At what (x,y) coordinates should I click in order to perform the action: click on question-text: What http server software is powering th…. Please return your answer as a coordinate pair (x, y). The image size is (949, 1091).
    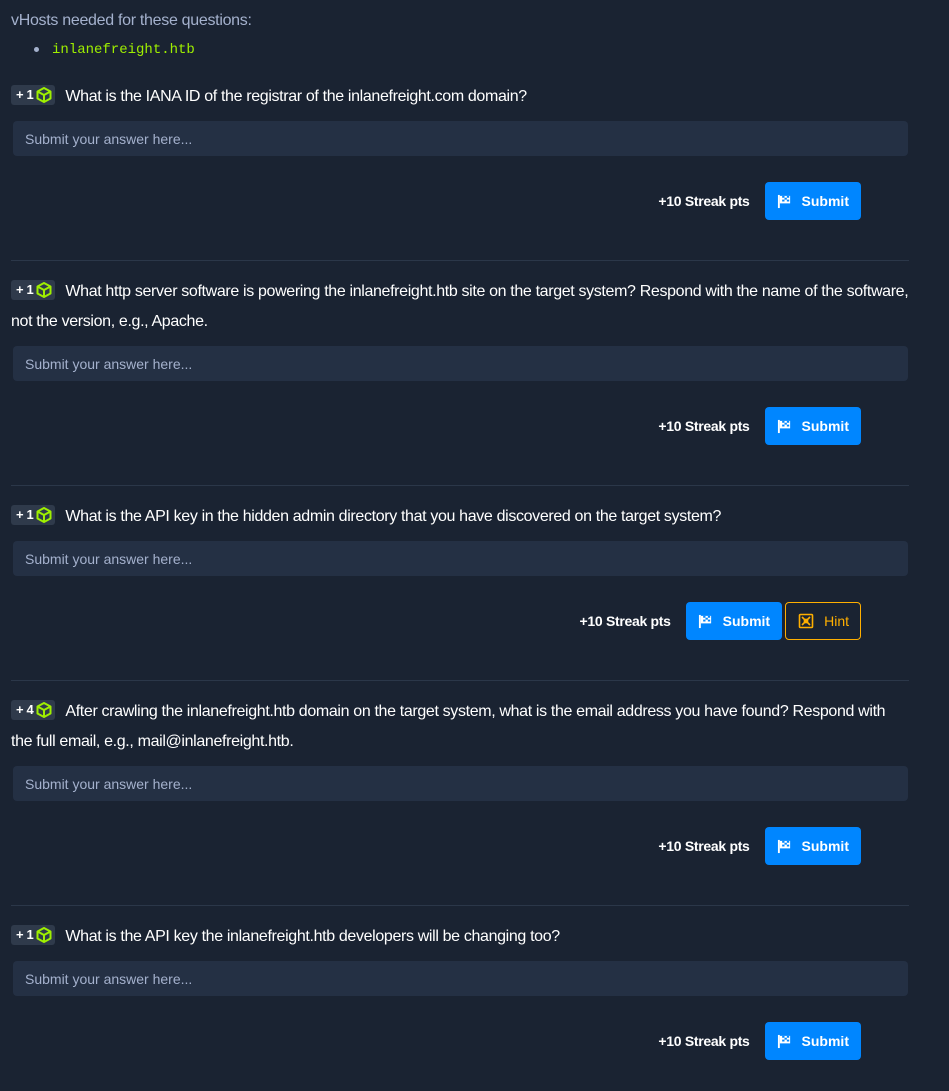
    Looking at the image, I should click on (460, 306).